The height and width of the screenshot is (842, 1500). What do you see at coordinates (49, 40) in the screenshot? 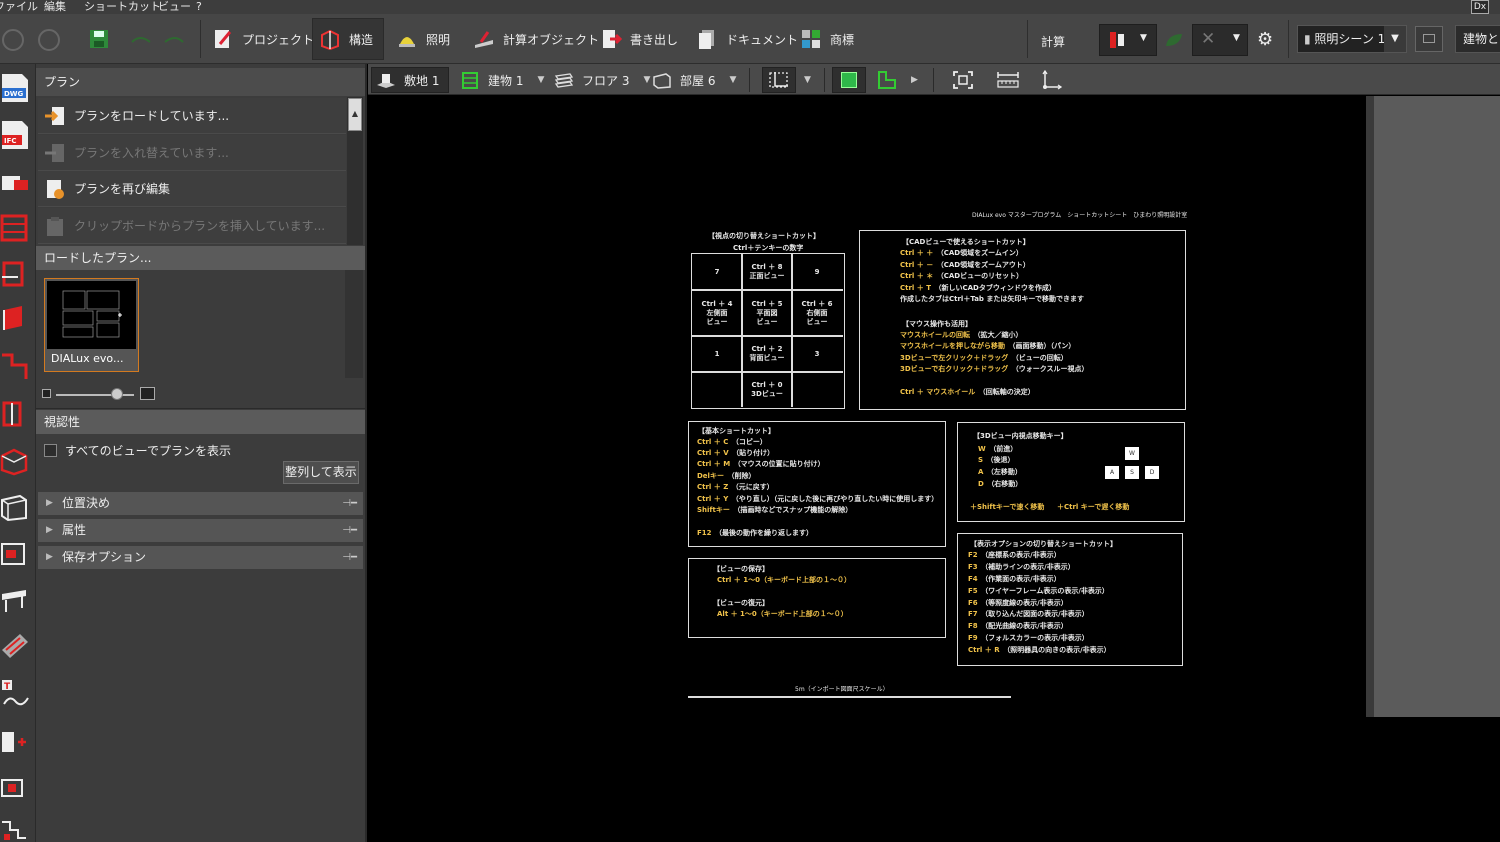
I see `forward-icon` at bounding box center [49, 40].